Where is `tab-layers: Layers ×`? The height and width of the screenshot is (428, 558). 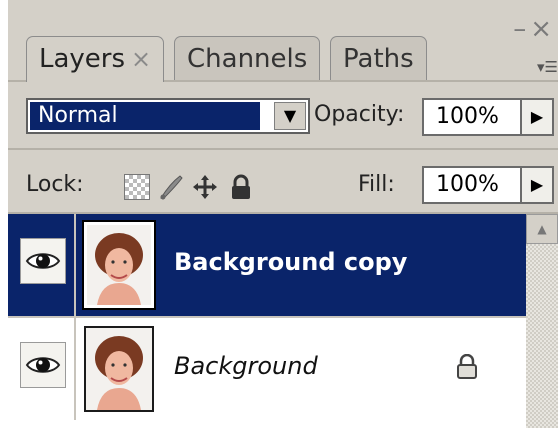
tab-layers: Layers × is located at coordinates (95, 59).